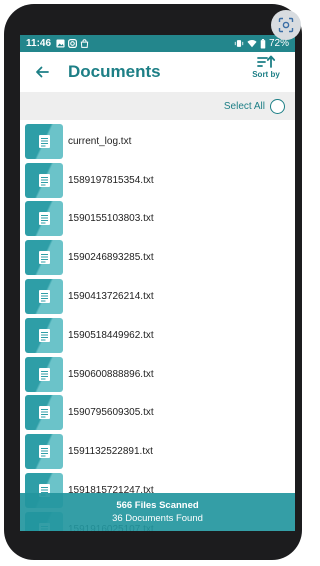  Describe the element at coordinates (157, 180) in the screenshot. I see `file-list-item: 1589197815354.txt` at that location.